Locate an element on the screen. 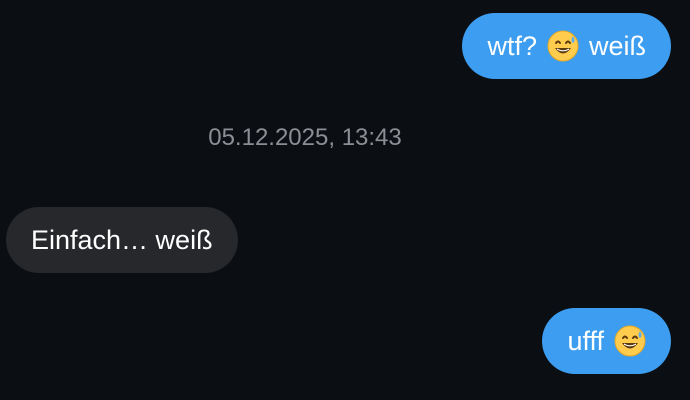  outgoing-message-bubble: ufff is located at coordinates (606, 341).